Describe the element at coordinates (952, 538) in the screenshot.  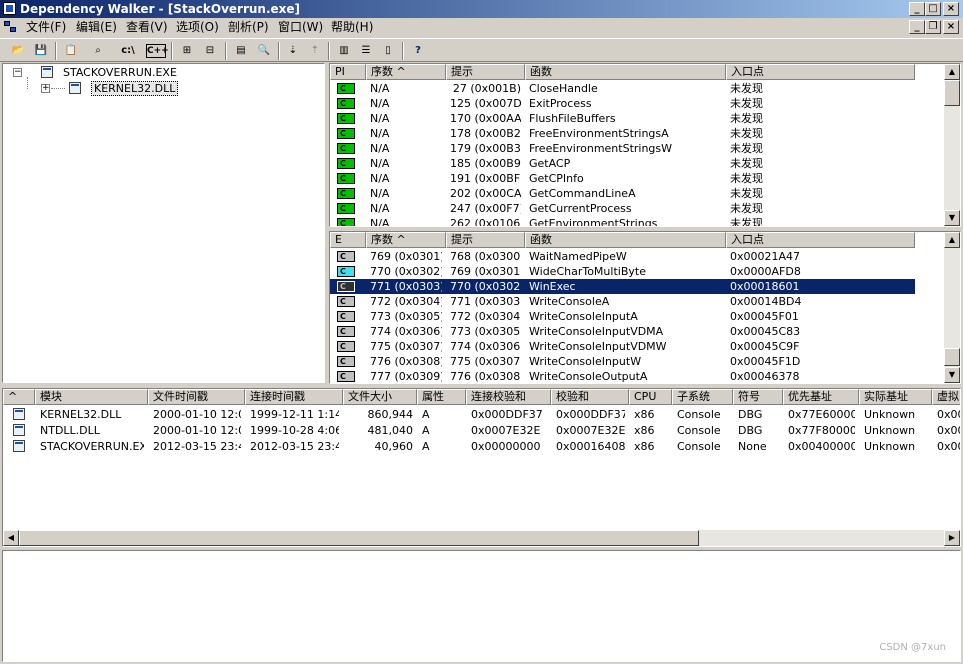
I see `scroll-right-button: ▶` at that location.